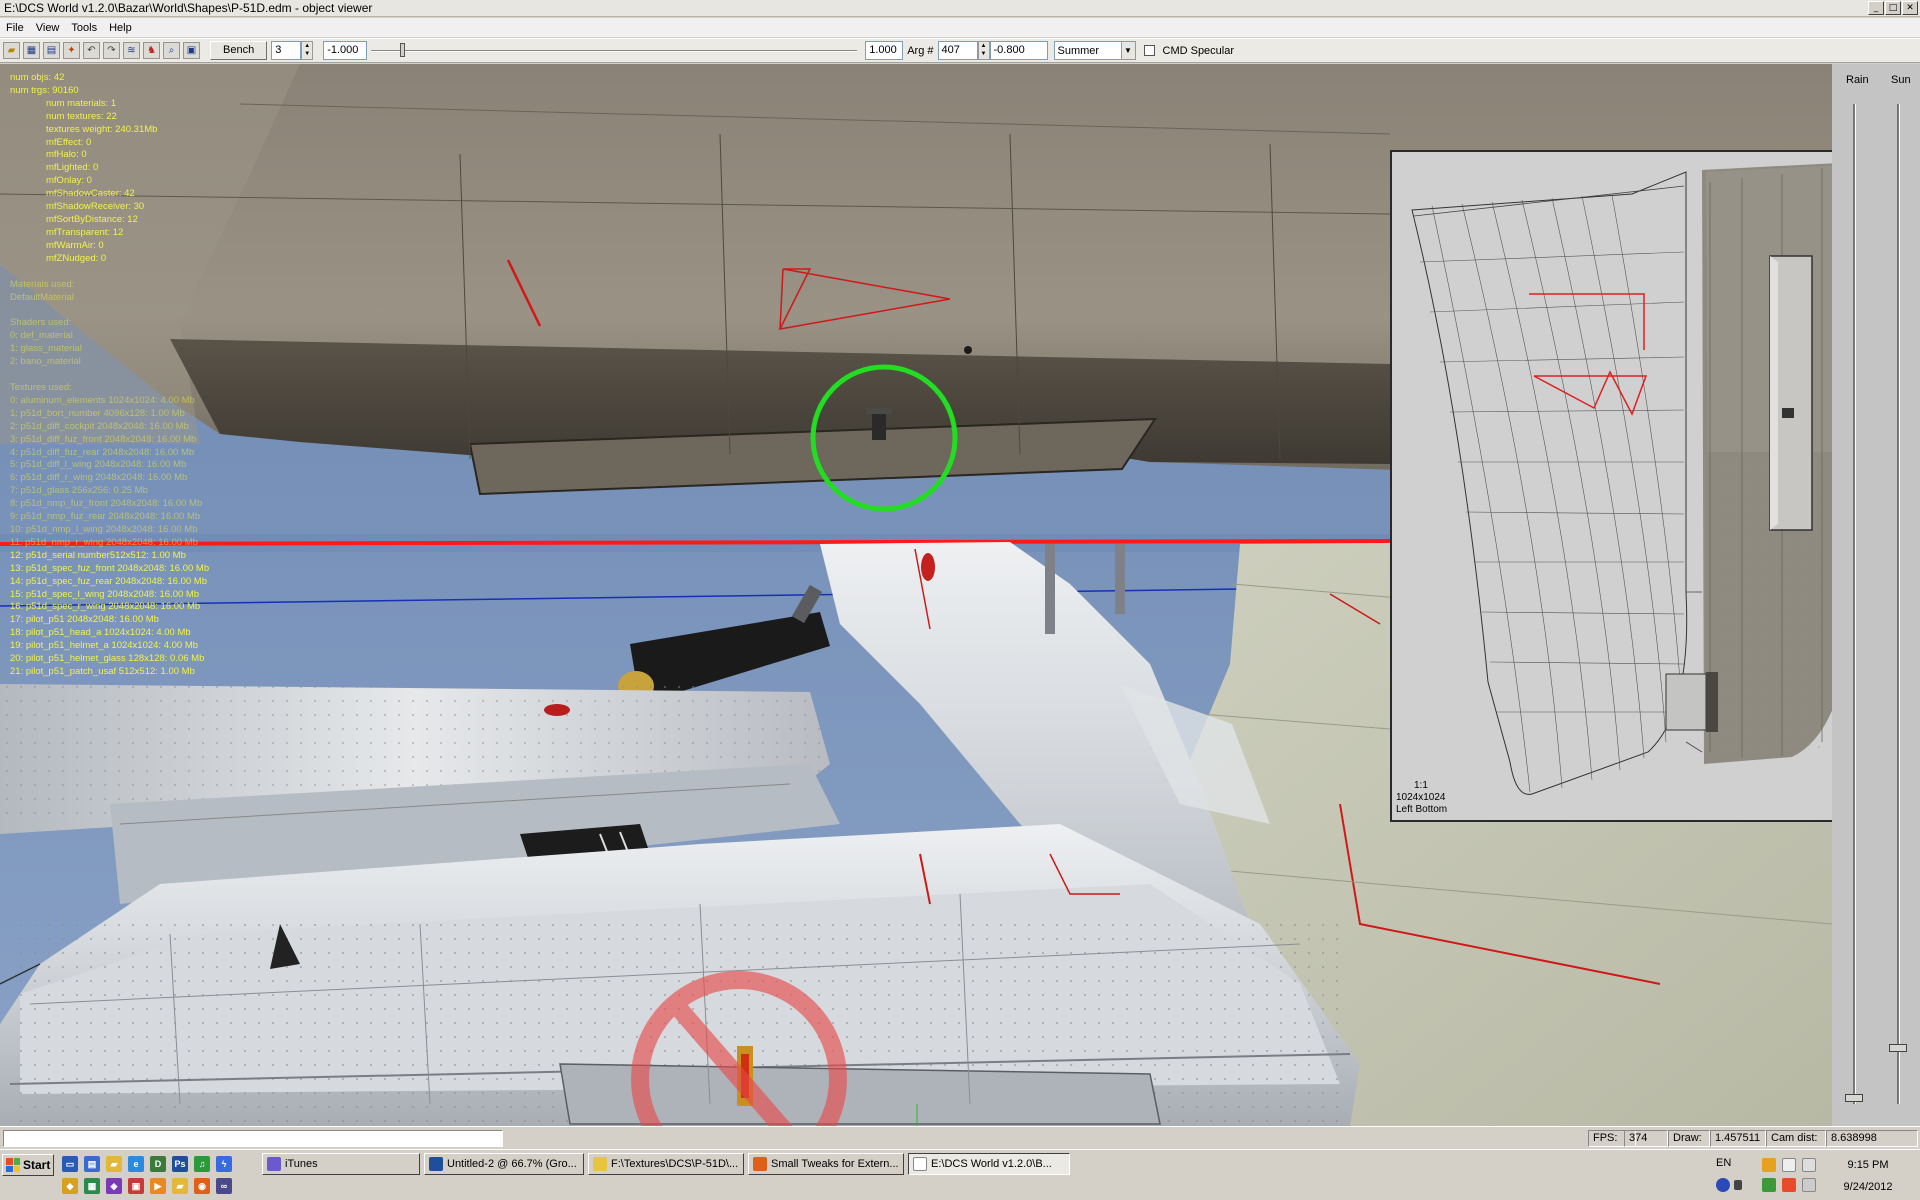 The width and height of the screenshot is (1920, 1200). What do you see at coordinates (1854, 1098) in the screenshot?
I see `rain-slider-thumb` at bounding box center [1854, 1098].